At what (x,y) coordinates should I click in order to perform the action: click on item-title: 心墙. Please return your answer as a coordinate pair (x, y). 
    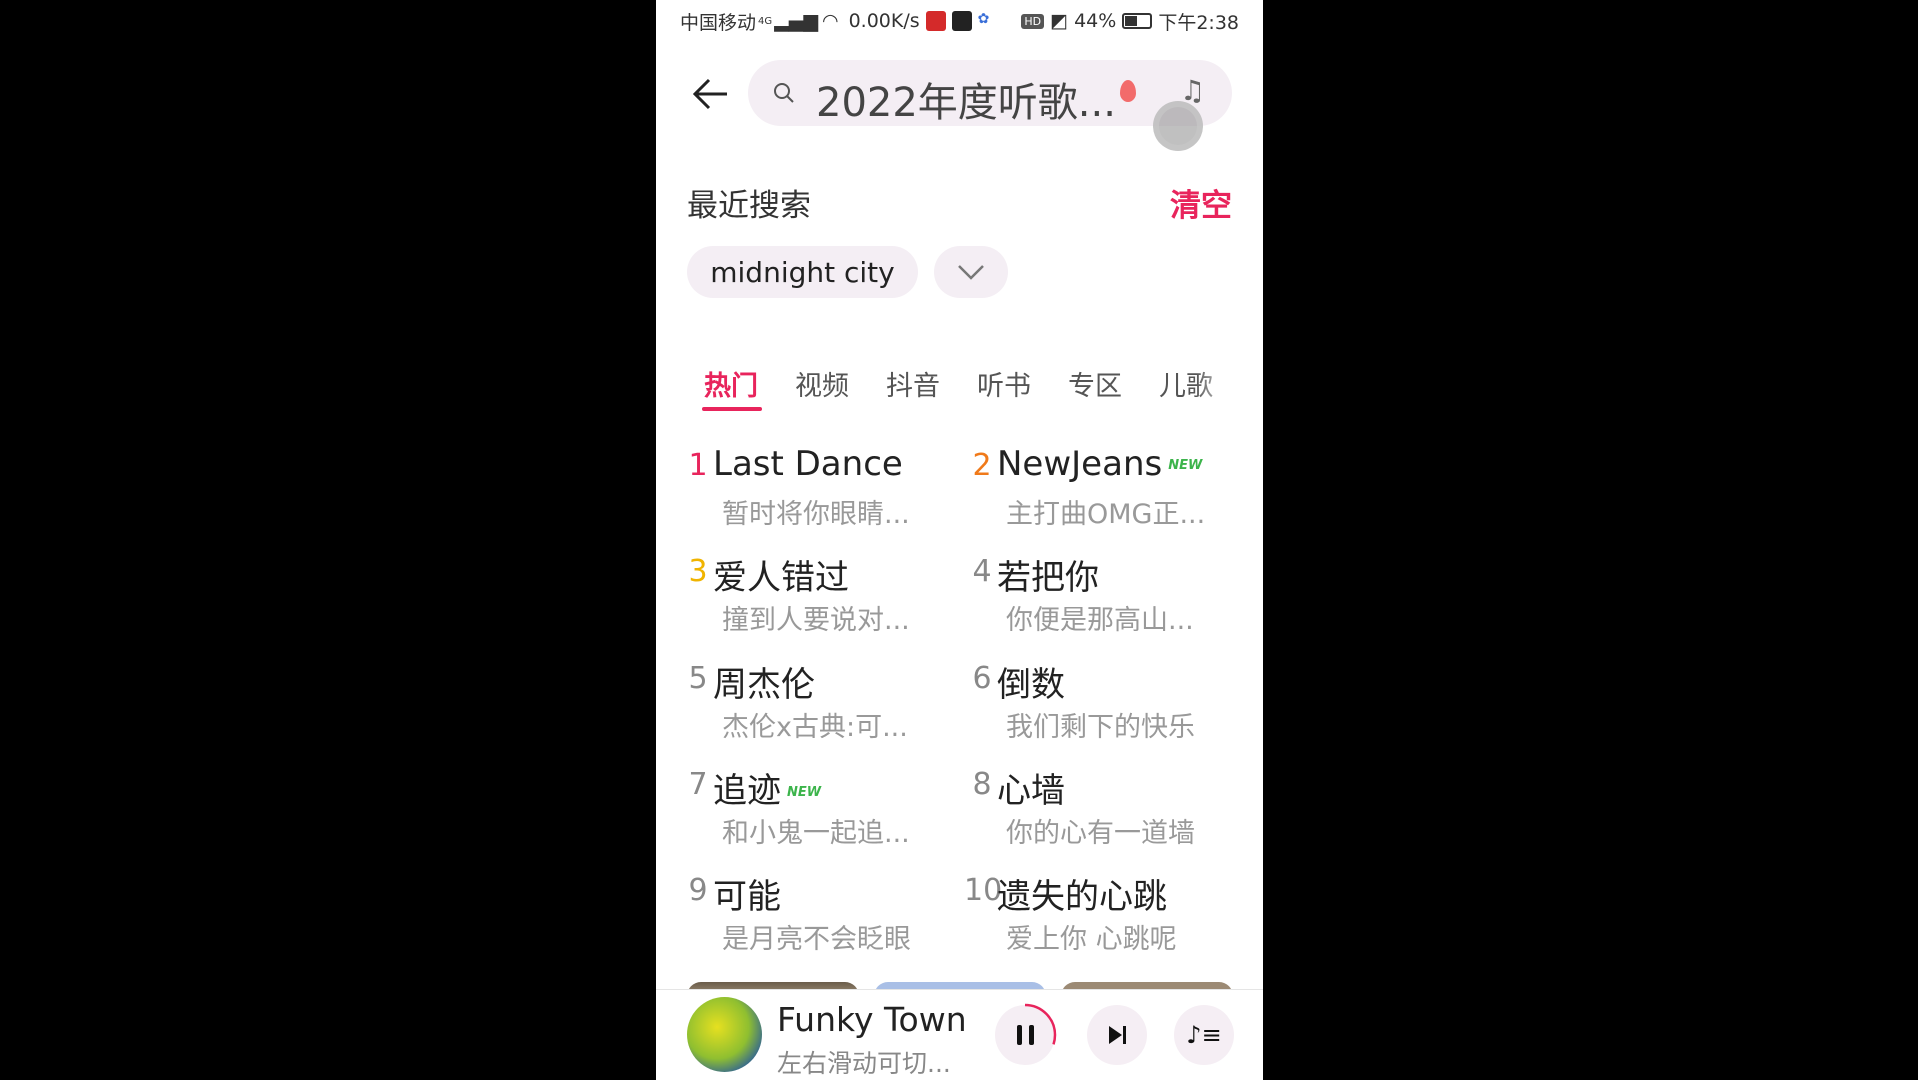
    Looking at the image, I should click on (1031, 787).